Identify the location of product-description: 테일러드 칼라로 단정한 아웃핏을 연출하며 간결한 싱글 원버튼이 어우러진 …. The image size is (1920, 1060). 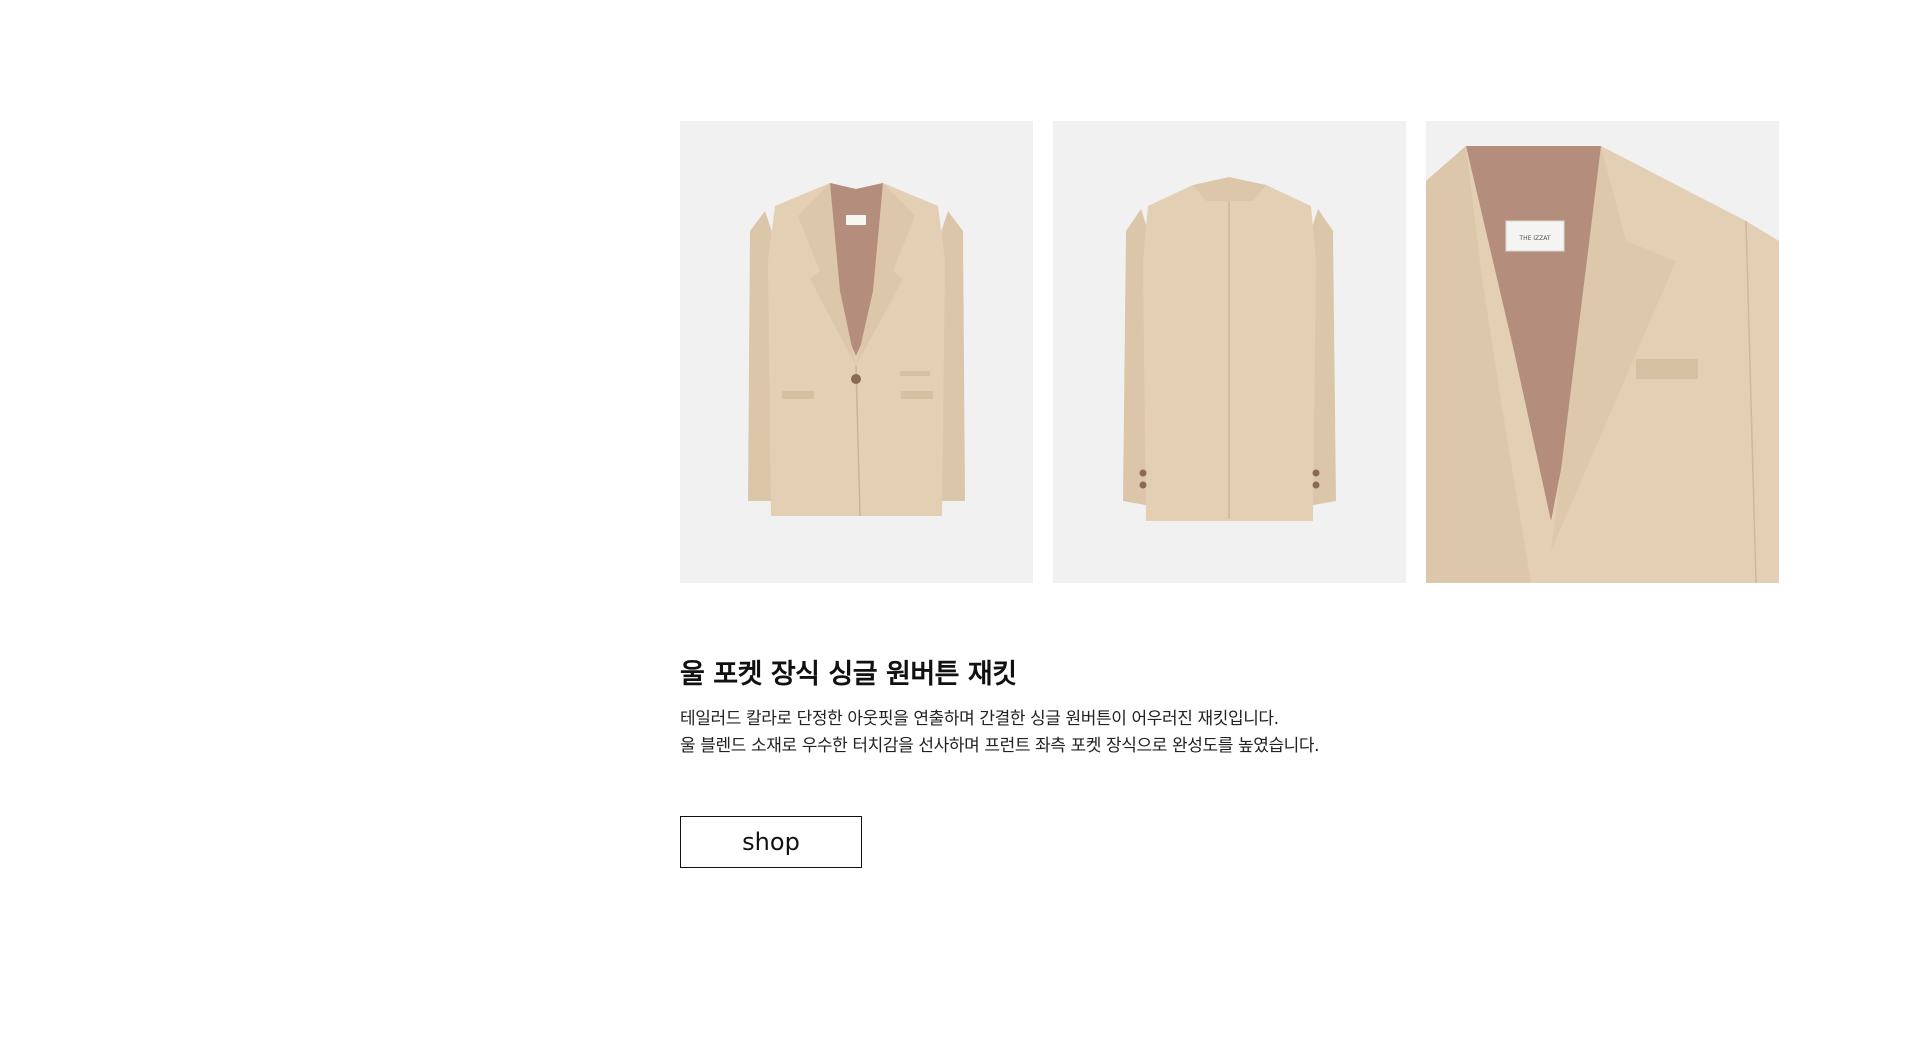
(1130, 733).